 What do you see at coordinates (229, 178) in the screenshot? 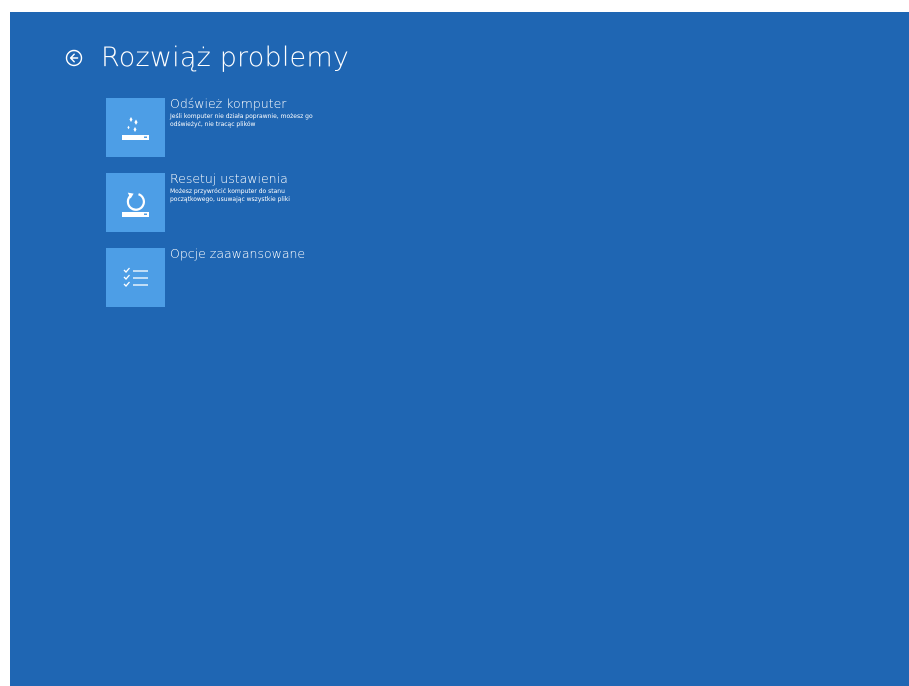
I see `reset-pc-title: Resetuj ustawienia` at bounding box center [229, 178].